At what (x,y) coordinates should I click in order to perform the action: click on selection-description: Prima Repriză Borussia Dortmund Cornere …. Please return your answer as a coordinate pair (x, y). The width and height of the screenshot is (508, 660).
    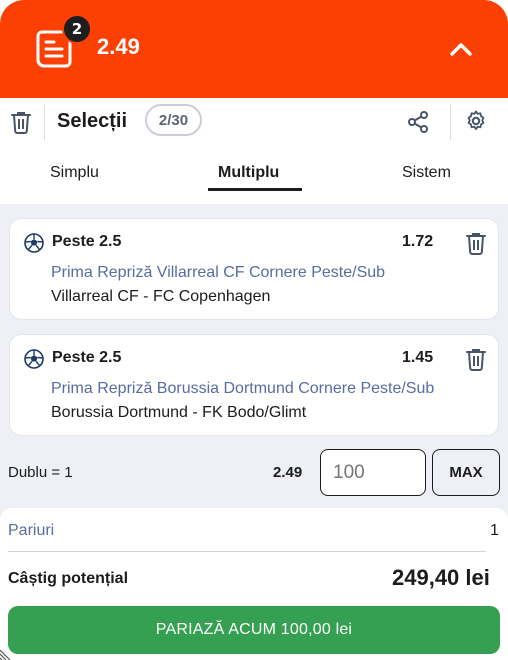
    Looking at the image, I should click on (243, 388).